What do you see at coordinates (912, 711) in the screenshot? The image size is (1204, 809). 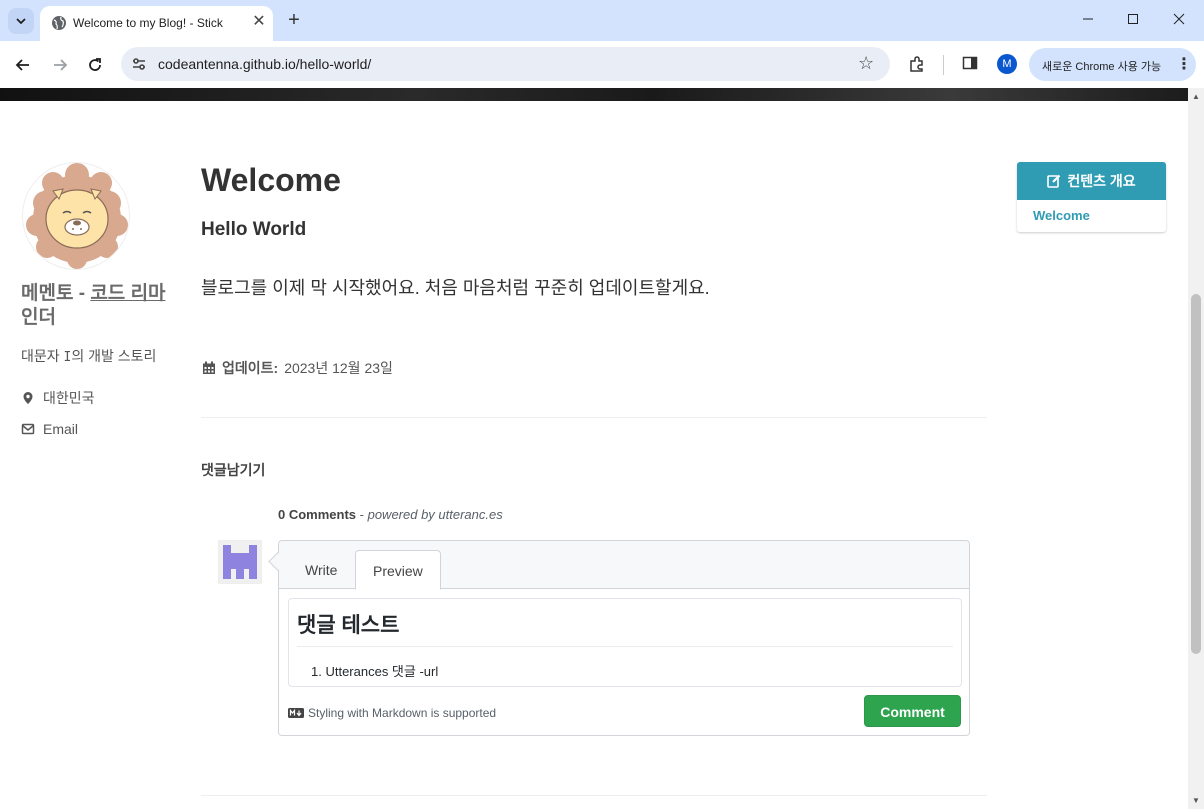 I see `comment-submit-button: Comment` at bounding box center [912, 711].